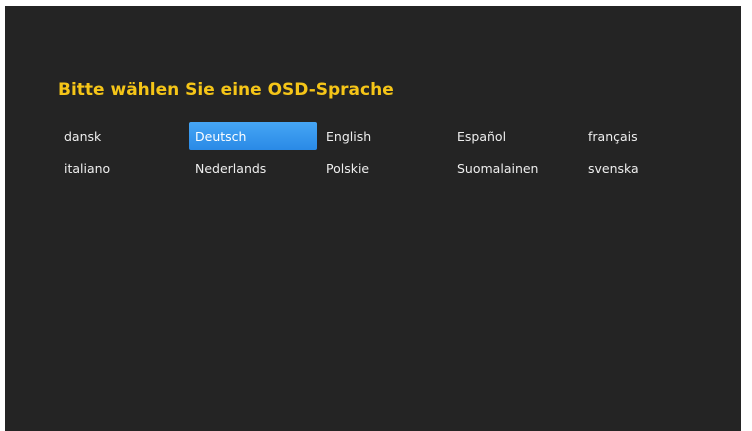  I want to click on language-option-dansk: dansk, so click(122, 136).